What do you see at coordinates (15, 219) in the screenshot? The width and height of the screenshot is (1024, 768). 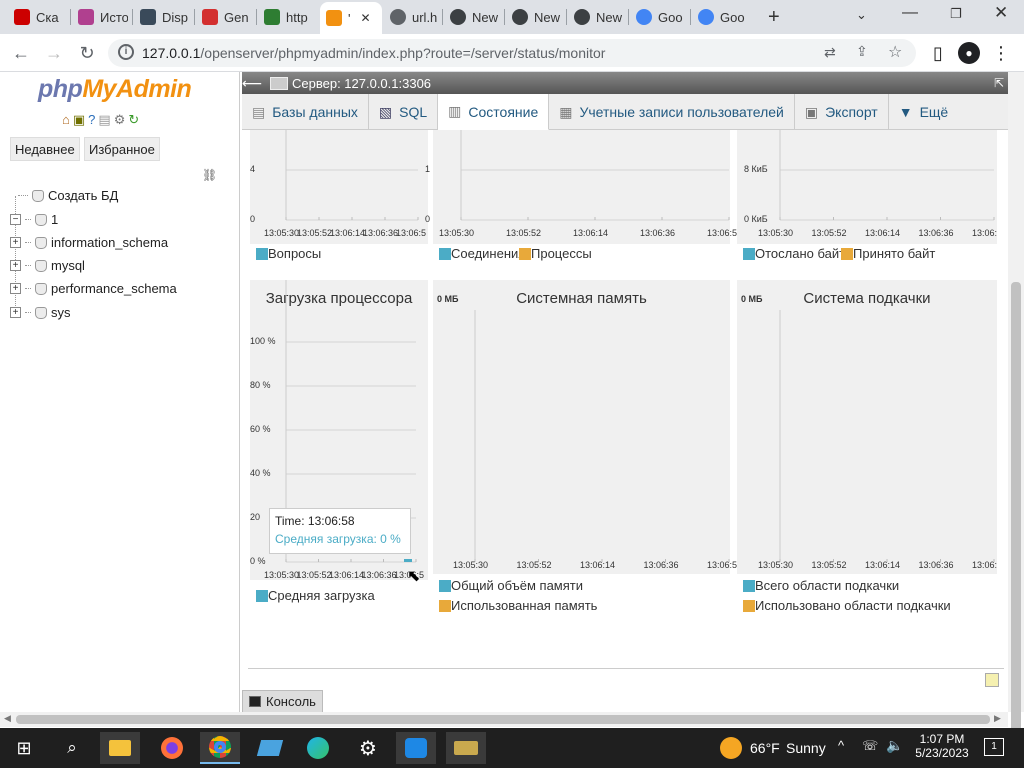 I see `collapse-icon: −` at bounding box center [15, 219].